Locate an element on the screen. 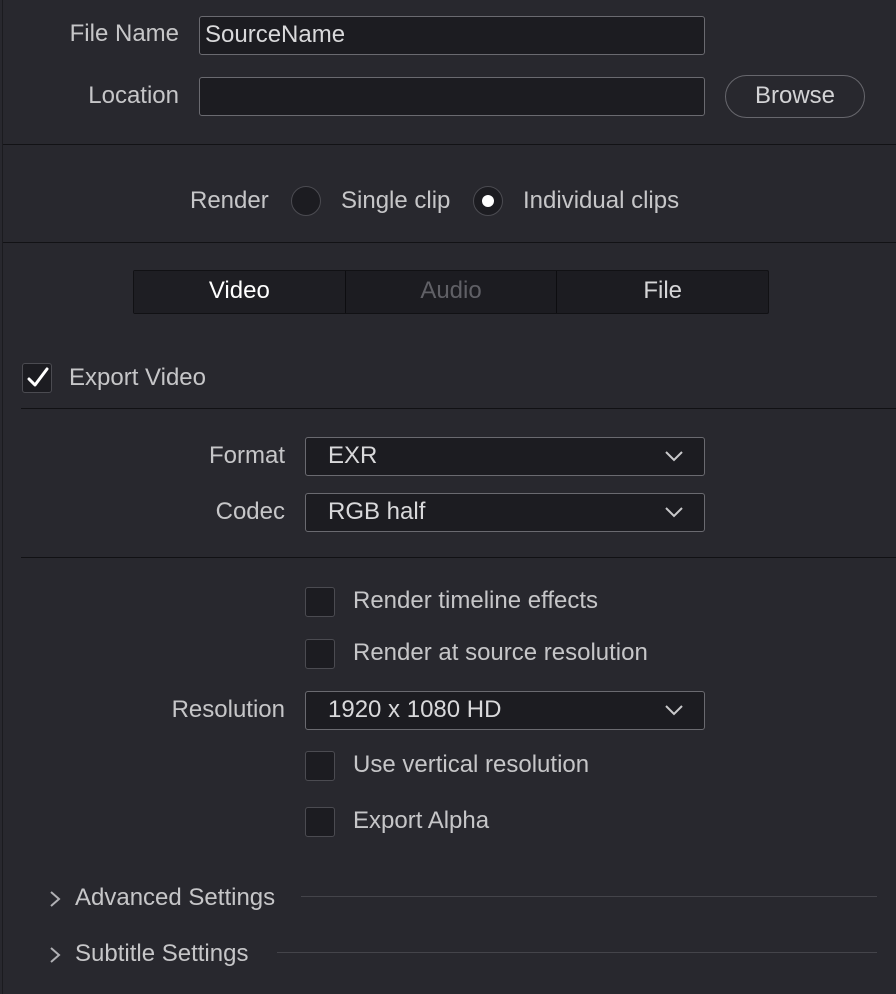 This screenshot has width=896, height=994. export-video-checkbox is located at coordinates (37, 378).